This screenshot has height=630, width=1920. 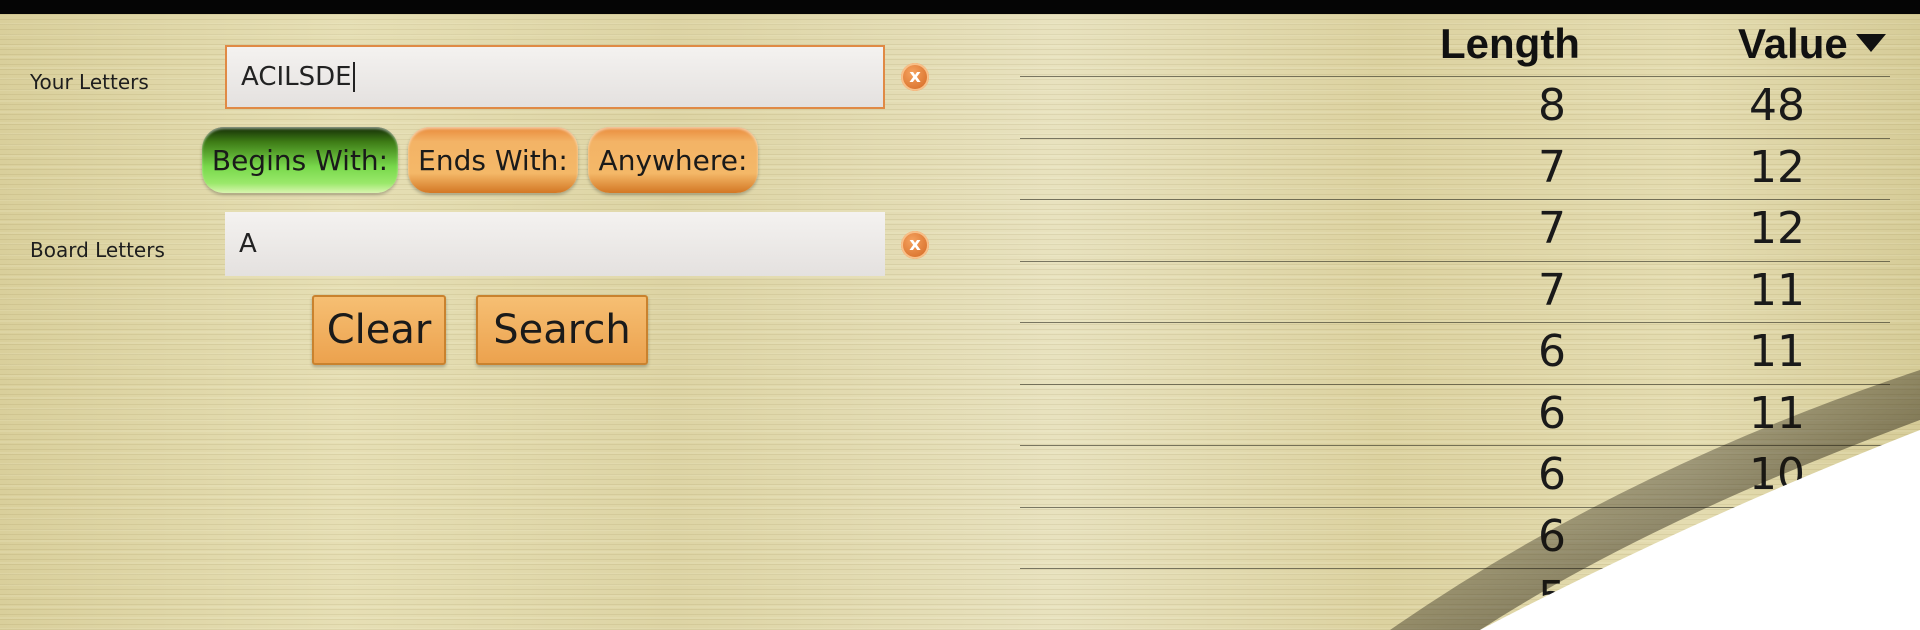 What do you see at coordinates (296, 77) in the screenshot?
I see `your-letters-value: ACILSDE` at bounding box center [296, 77].